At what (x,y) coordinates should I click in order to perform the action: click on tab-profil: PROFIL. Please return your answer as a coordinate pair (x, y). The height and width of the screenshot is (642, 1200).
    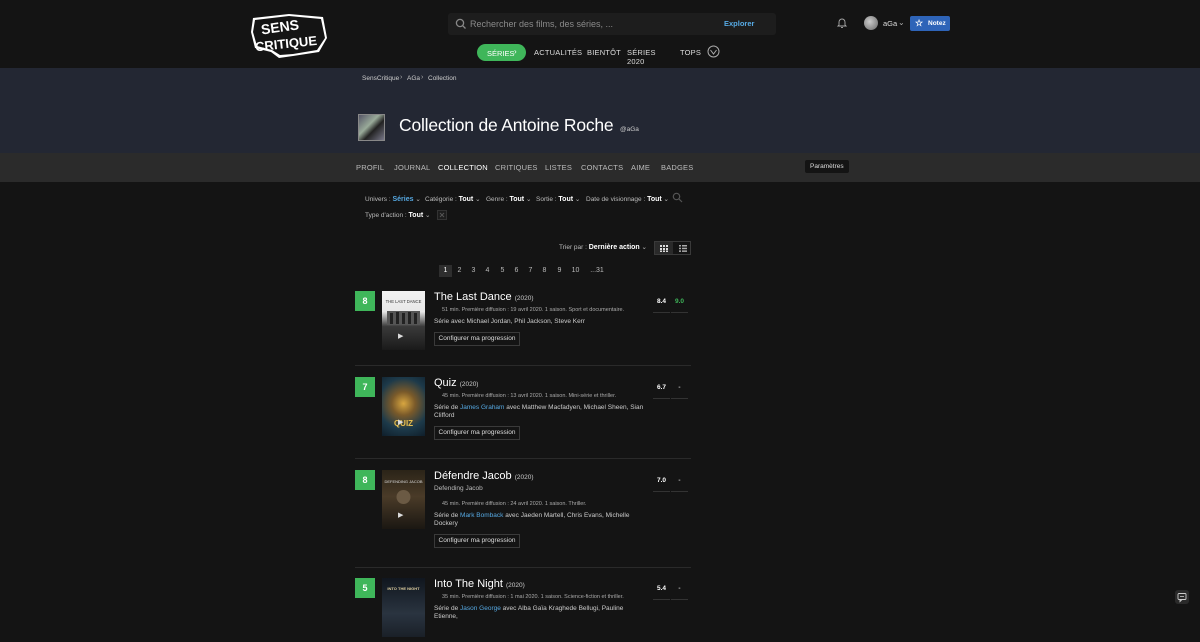
    Looking at the image, I should click on (370, 167).